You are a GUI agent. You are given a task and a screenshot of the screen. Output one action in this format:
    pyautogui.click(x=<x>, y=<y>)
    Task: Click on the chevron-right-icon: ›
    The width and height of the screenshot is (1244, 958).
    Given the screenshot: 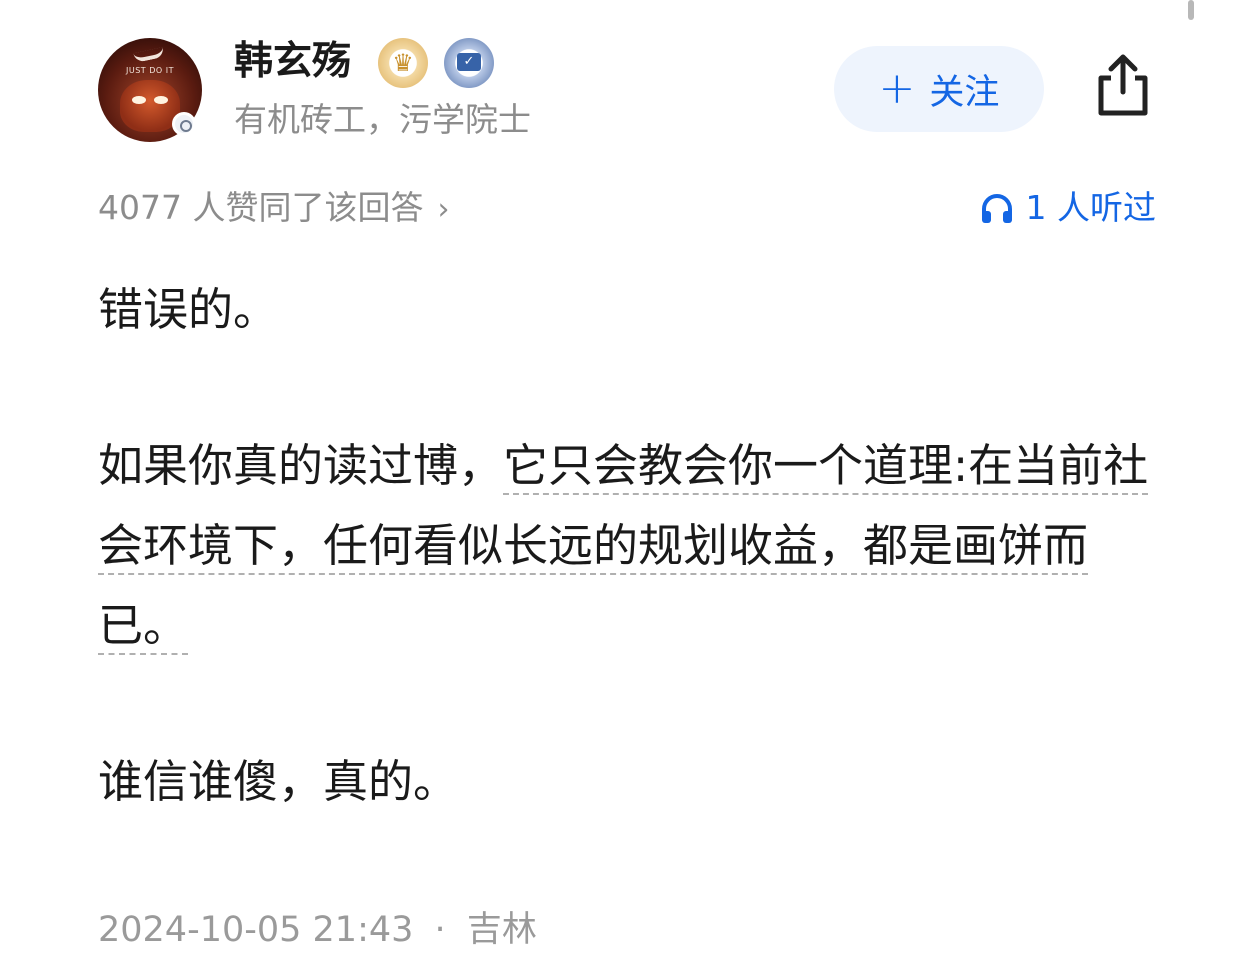 What is the action you would take?
    pyautogui.click(x=443, y=209)
    